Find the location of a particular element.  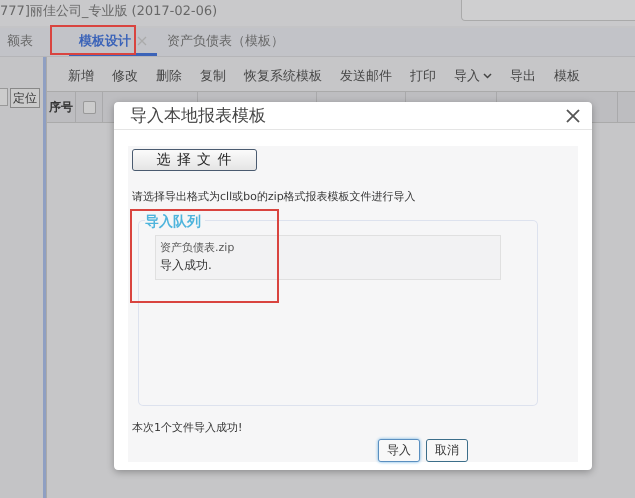

locate-field is located at coordinates (4, 97).